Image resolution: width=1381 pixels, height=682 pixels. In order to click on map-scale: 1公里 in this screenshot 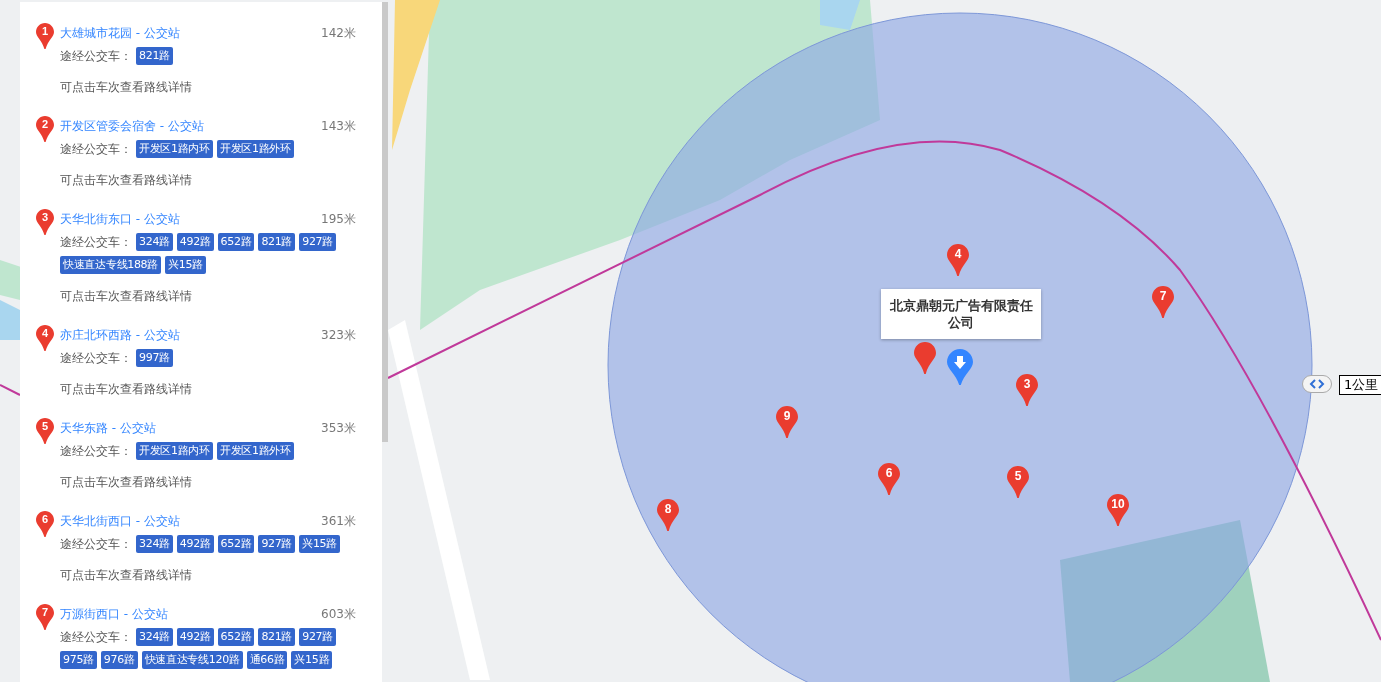, I will do `click(1360, 385)`.